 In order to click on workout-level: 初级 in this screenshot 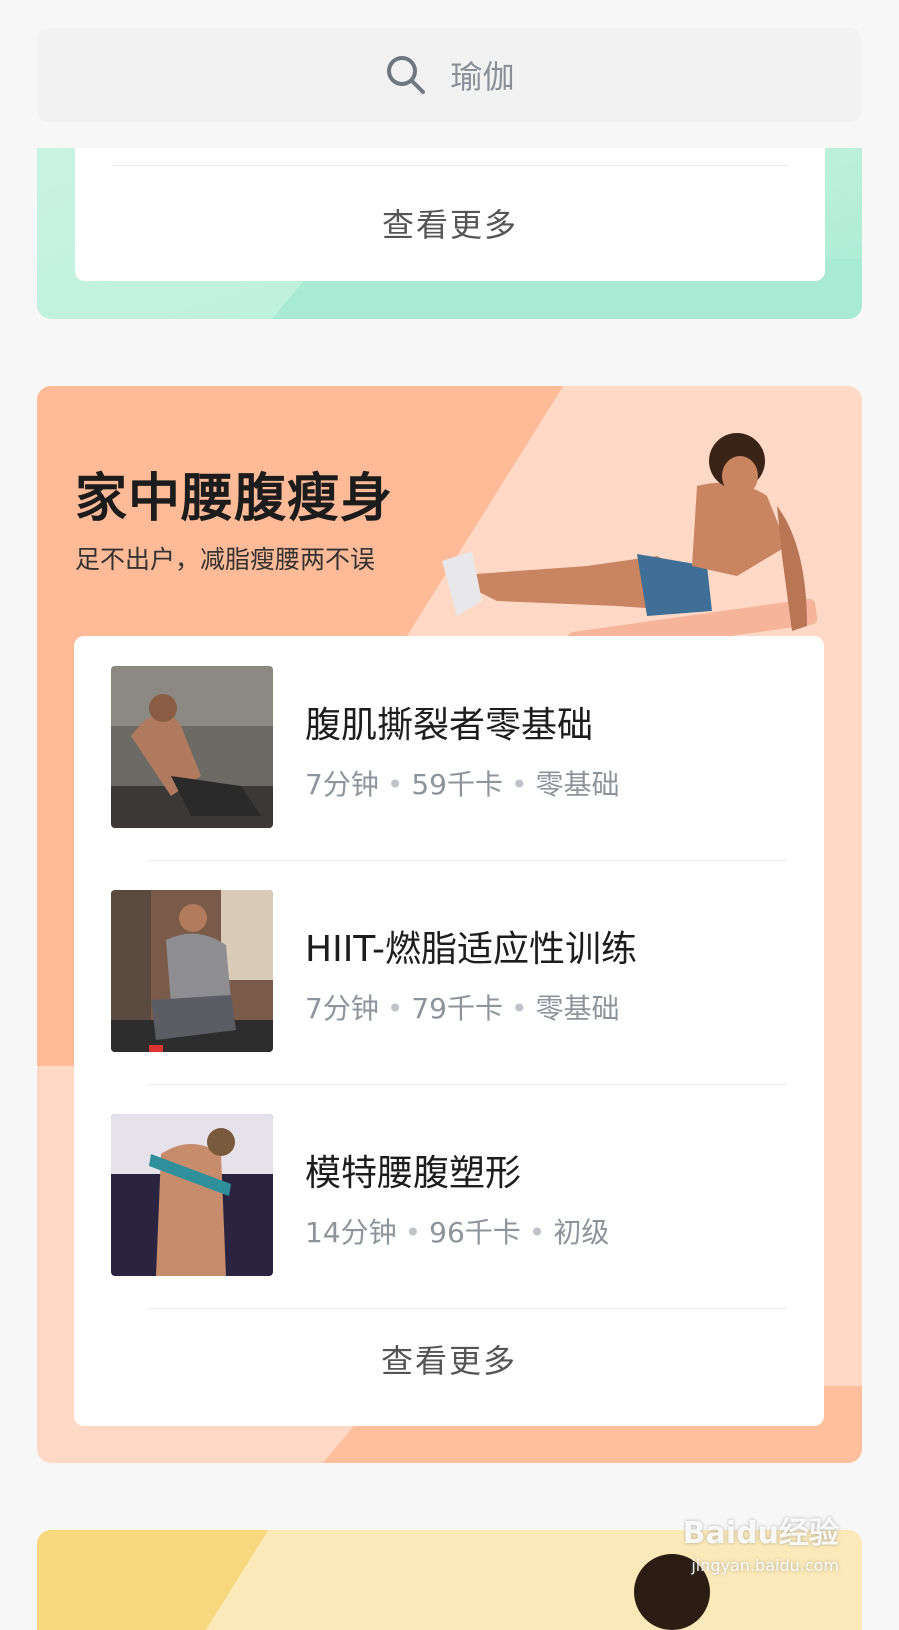, I will do `click(581, 1232)`.